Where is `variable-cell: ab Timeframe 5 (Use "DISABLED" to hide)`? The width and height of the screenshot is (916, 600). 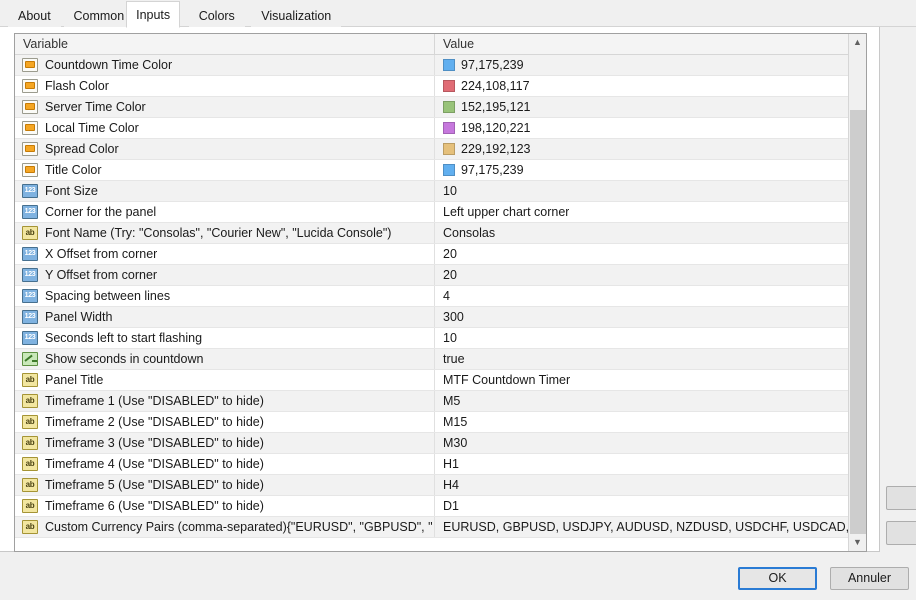
variable-cell: ab Timeframe 5 (Use "DISABLED" to hide) is located at coordinates (224, 485).